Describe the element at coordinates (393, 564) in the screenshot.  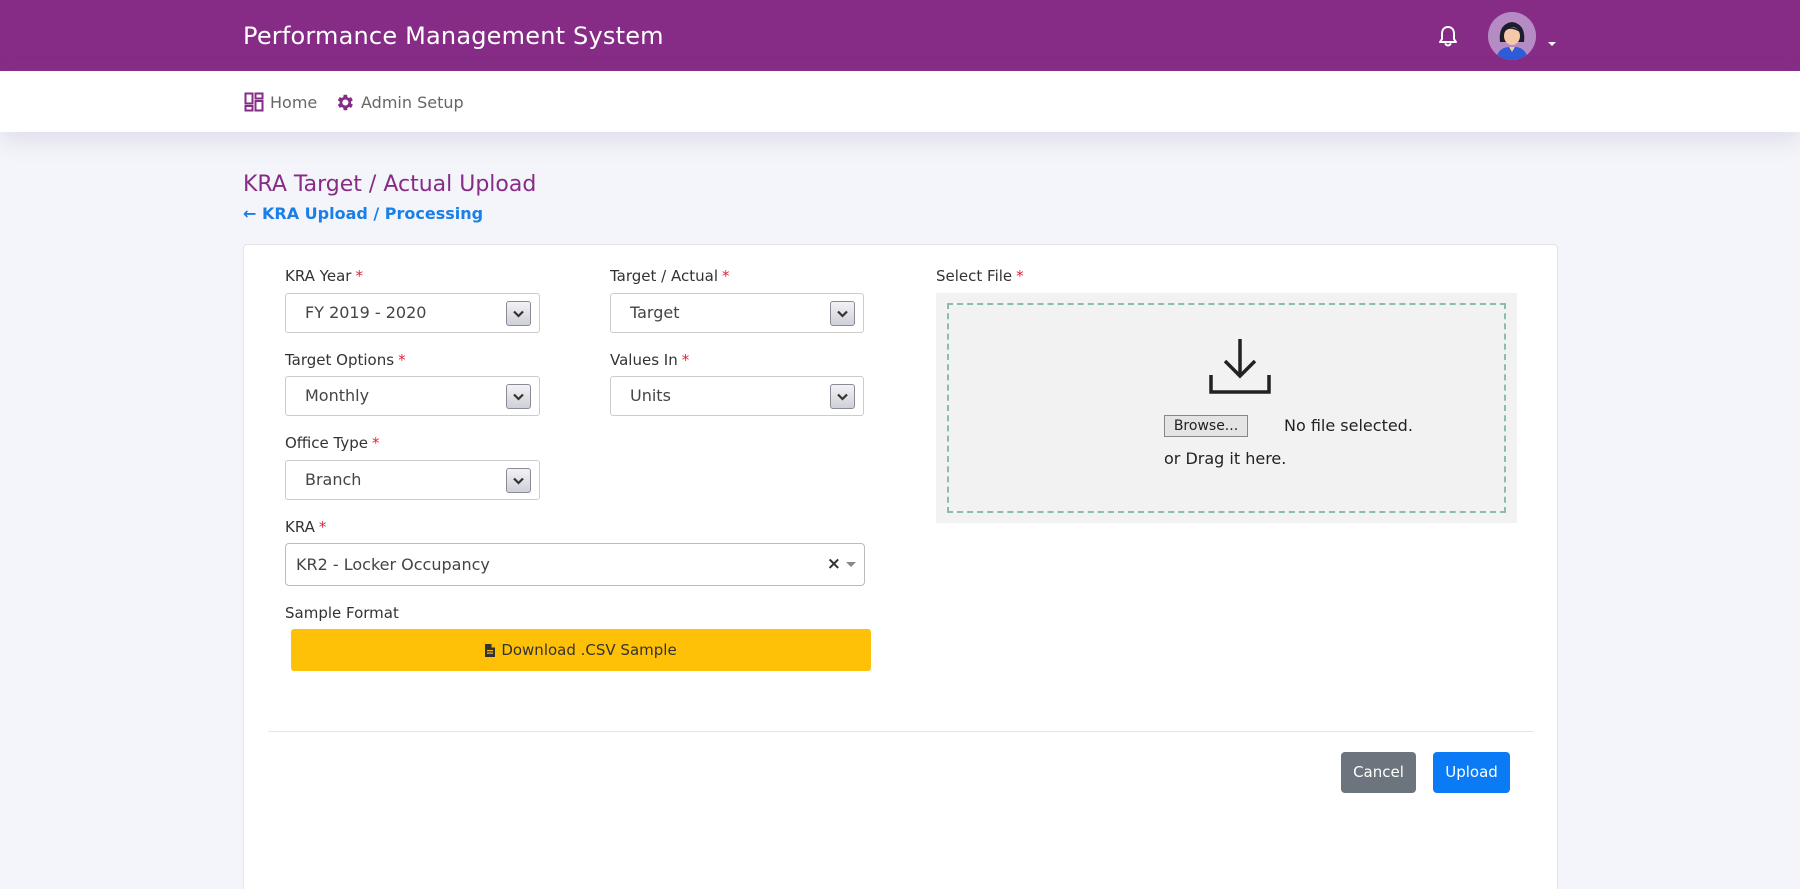
I see `select-value: KR2 - Locker Occupancy` at that location.